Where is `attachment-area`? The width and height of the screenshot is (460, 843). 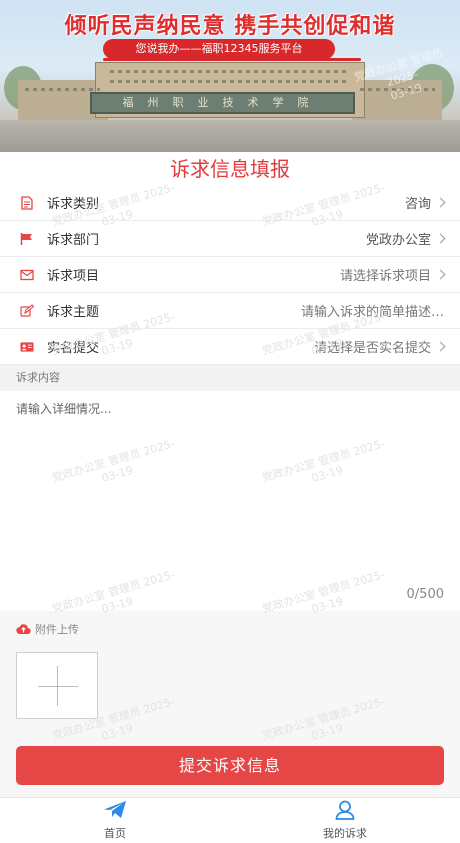 attachment-area is located at coordinates (230, 692).